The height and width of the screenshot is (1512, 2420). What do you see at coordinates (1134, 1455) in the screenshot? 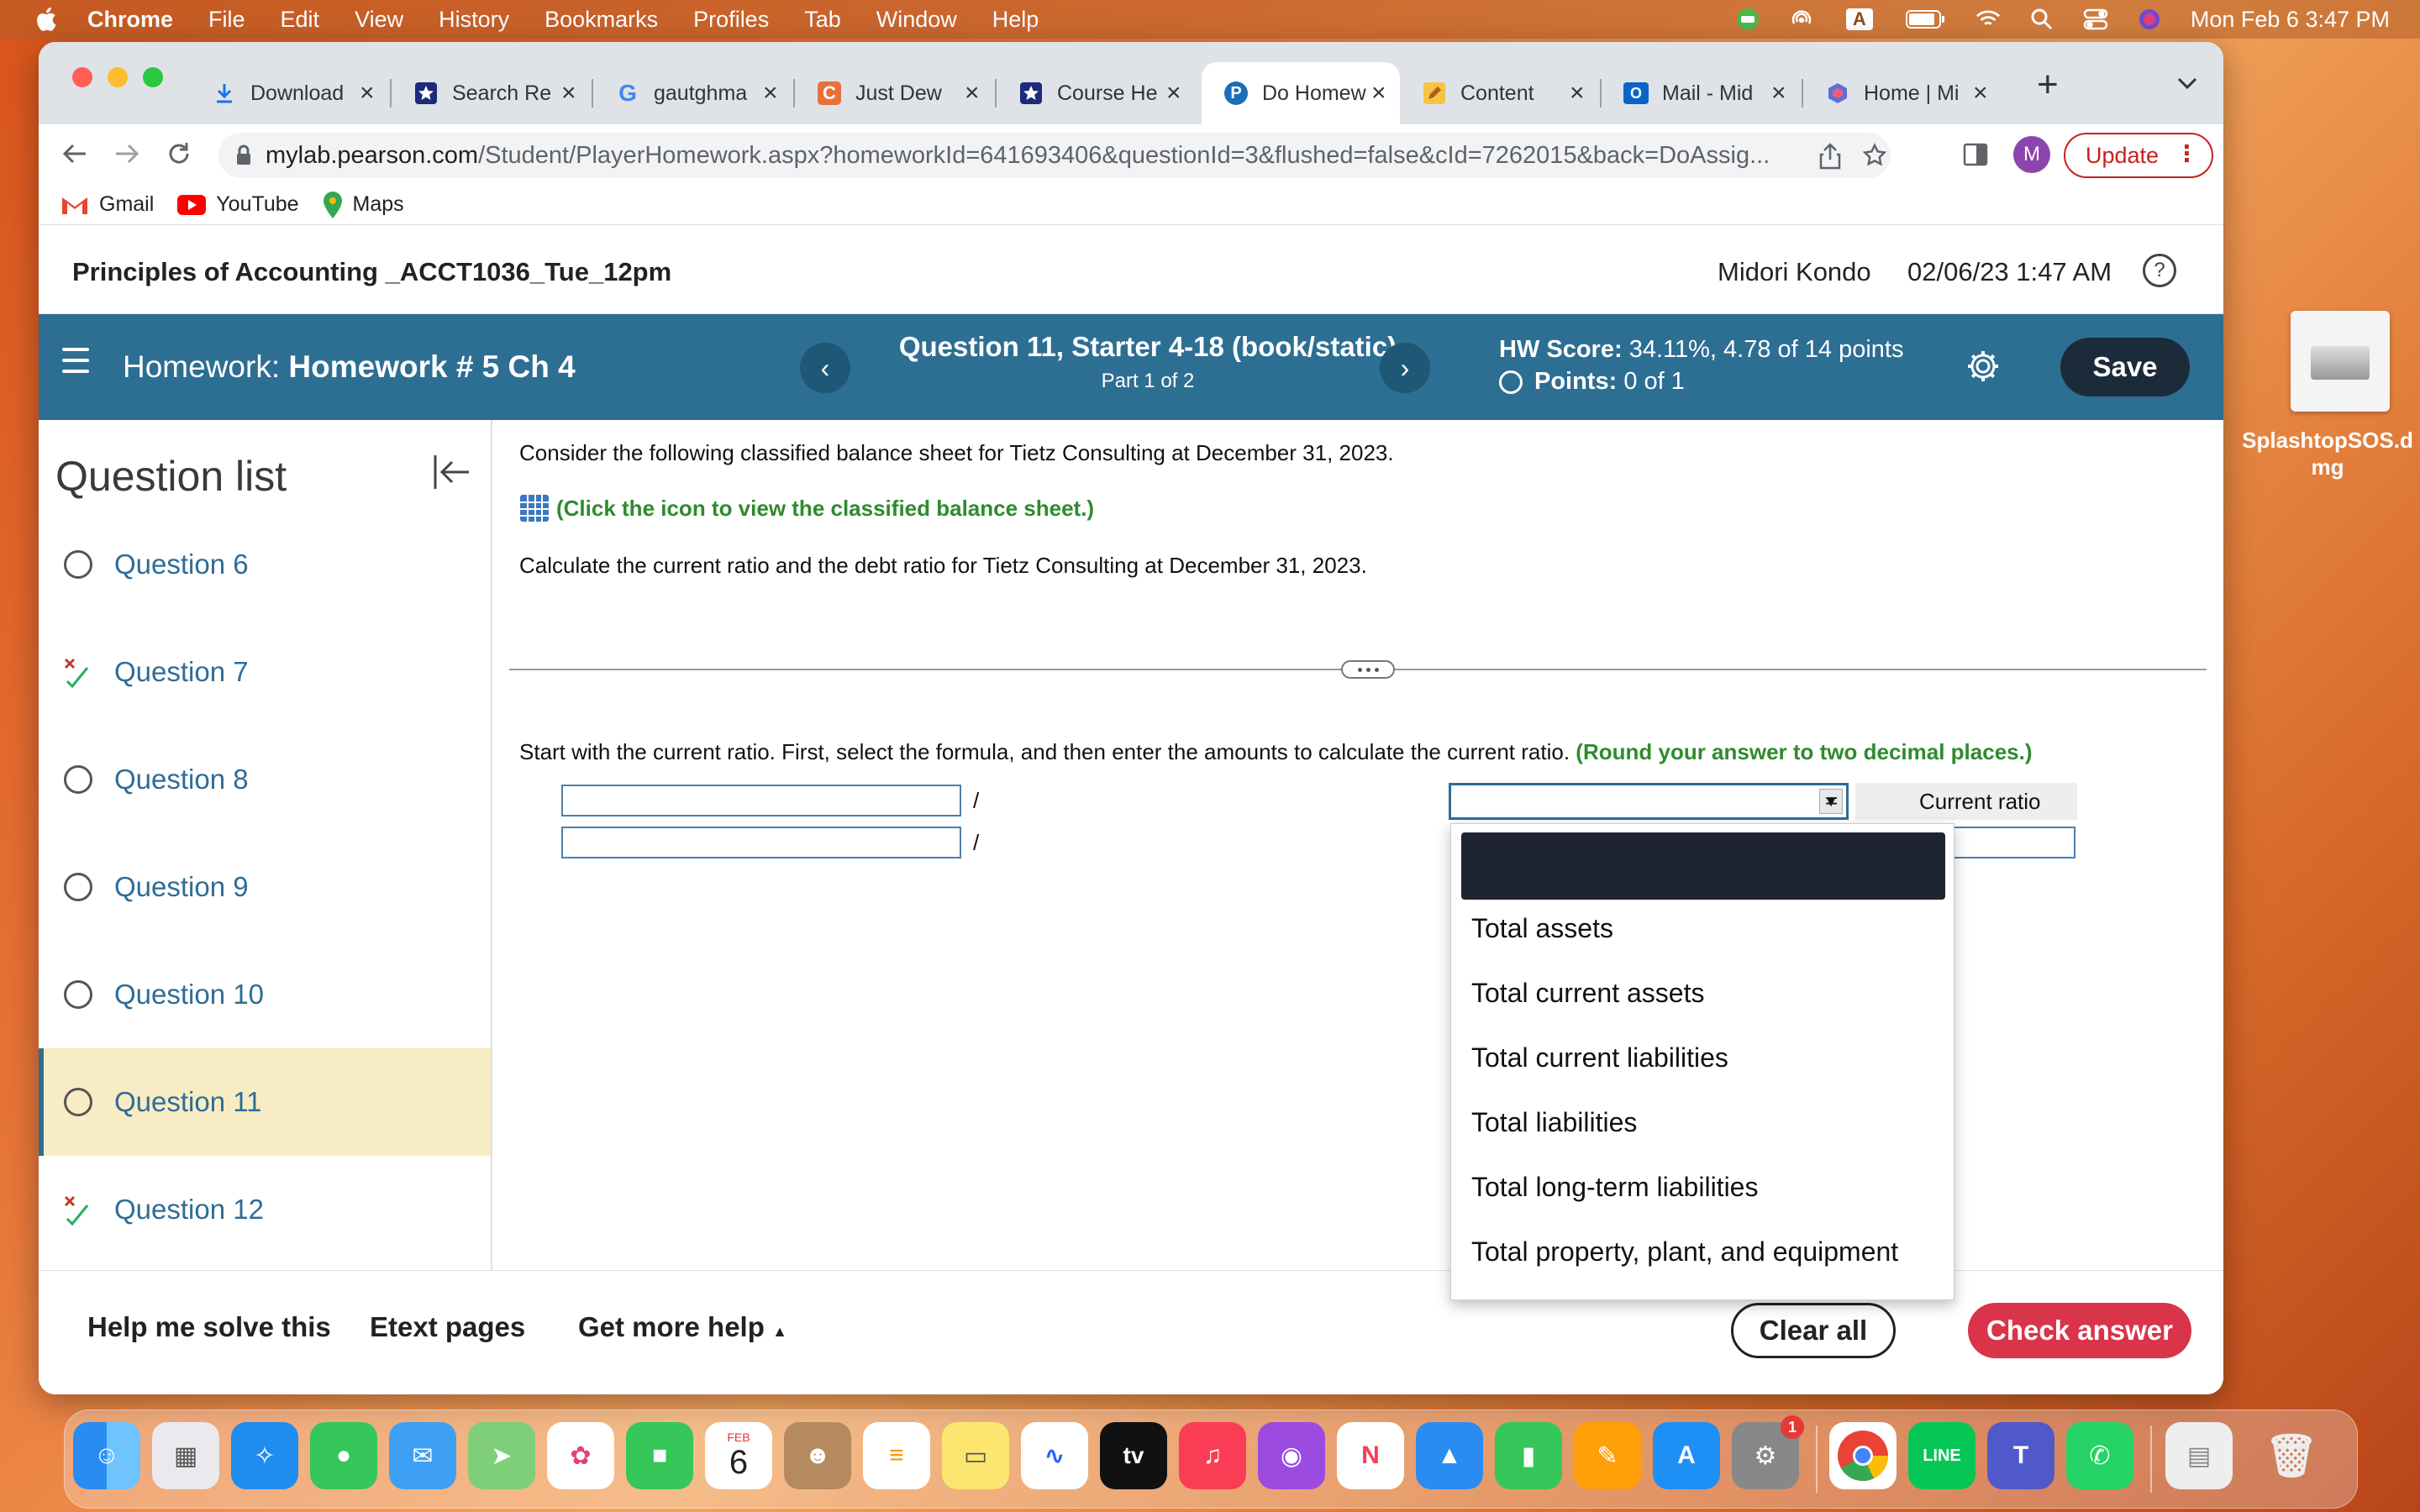
I see `apple-tv-icon: tv` at bounding box center [1134, 1455].